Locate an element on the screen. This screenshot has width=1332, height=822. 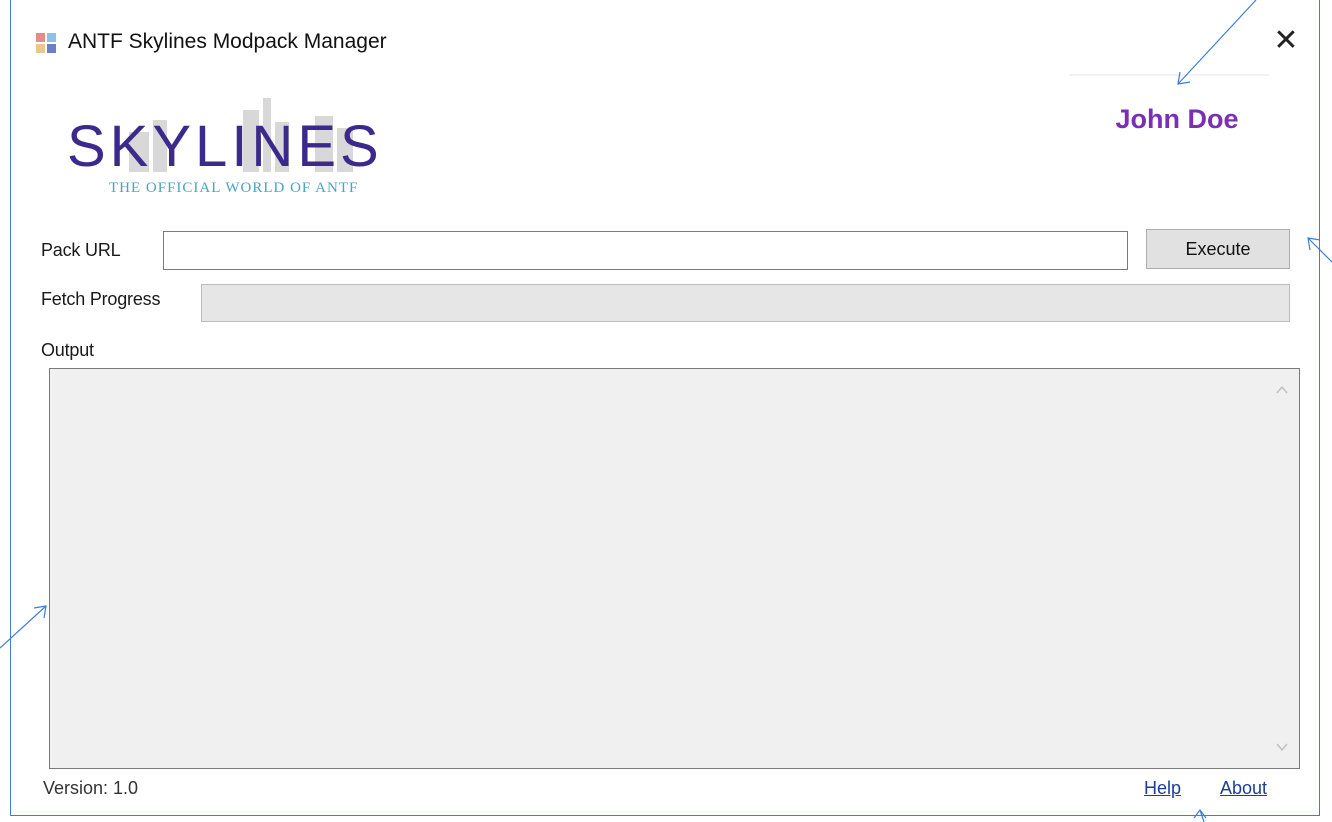
execute-button: Execute is located at coordinates (1218, 249).